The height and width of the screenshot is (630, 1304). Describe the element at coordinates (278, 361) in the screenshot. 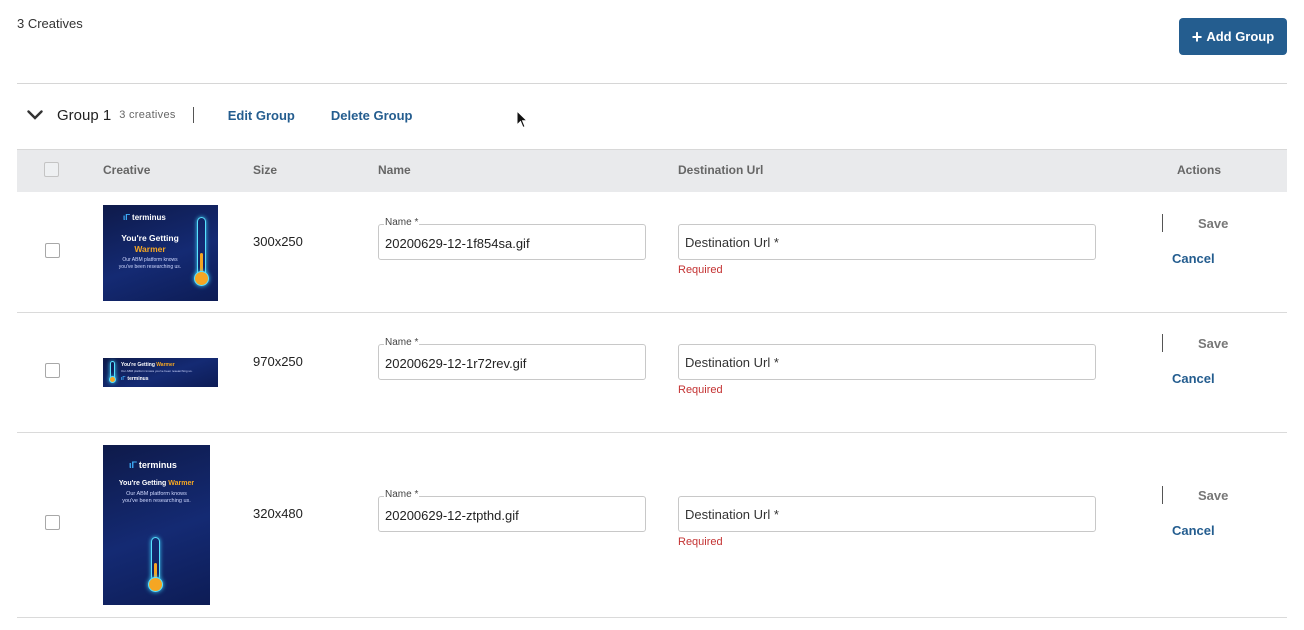

I see `creative-size: 970x250` at that location.